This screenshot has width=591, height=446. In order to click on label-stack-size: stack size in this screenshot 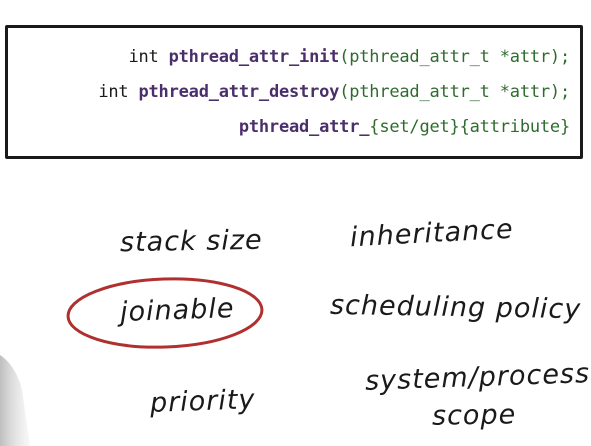, I will do `click(191, 241)`.